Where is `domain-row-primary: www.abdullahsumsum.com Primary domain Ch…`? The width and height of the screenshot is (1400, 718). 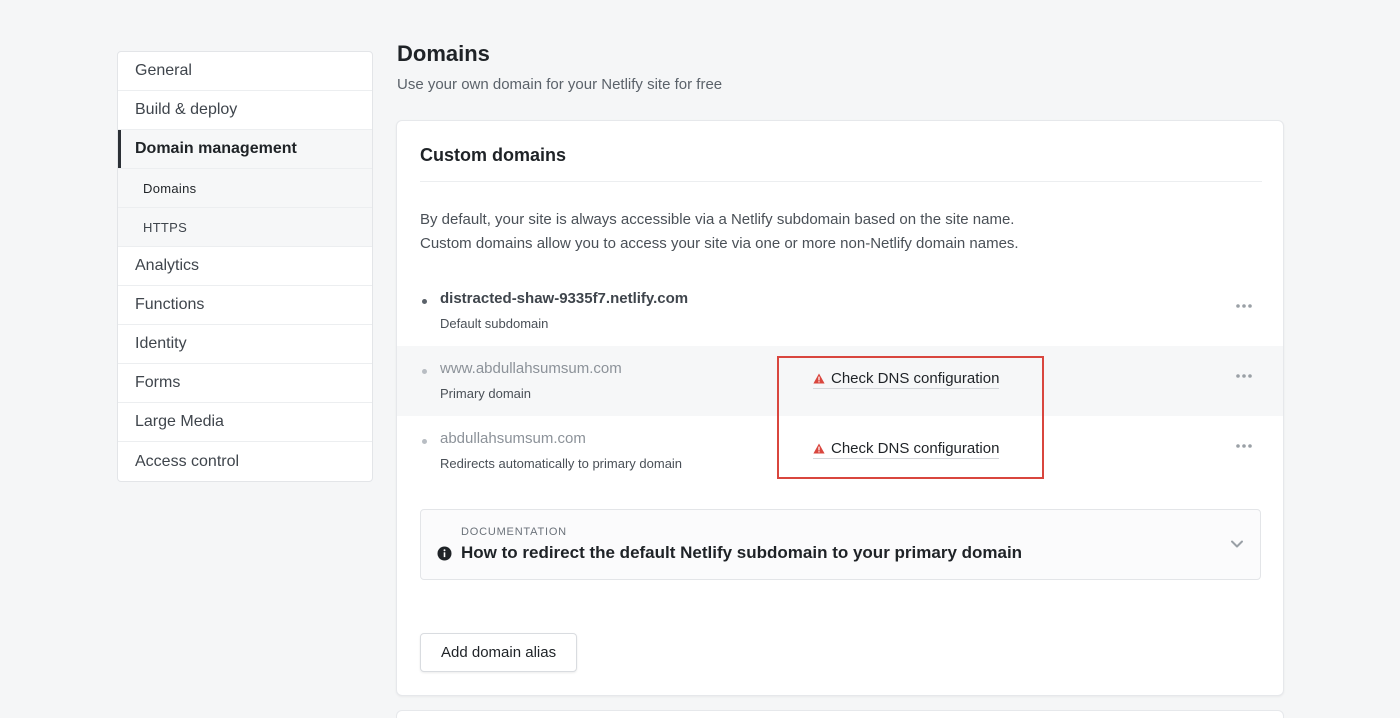
domain-row-primary: www.abdullahsumsum.com Primary domain Ch… is located at coordinates (840, 381).